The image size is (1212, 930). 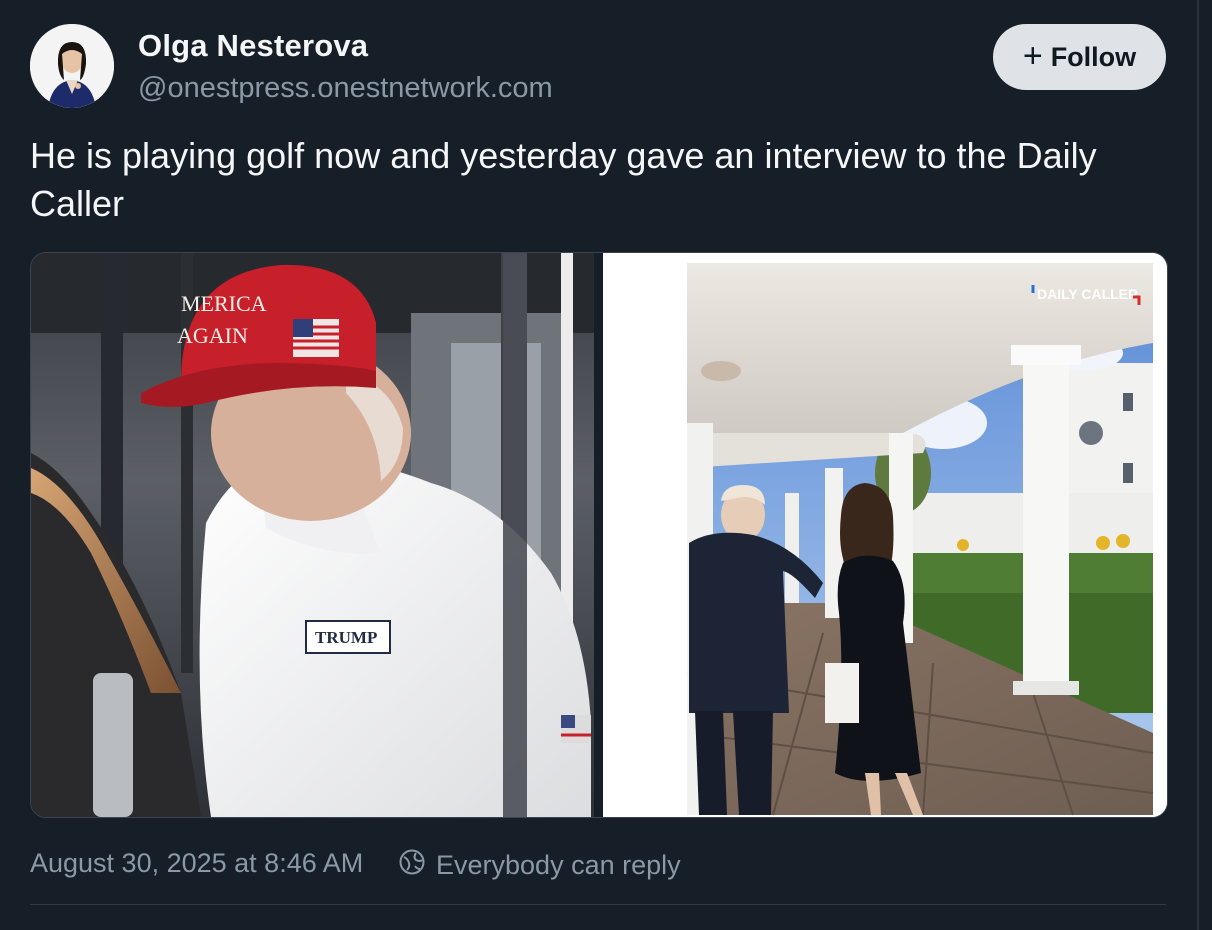 I want to click on shirt-logo: TRUMP, so click(x=346, y=637).